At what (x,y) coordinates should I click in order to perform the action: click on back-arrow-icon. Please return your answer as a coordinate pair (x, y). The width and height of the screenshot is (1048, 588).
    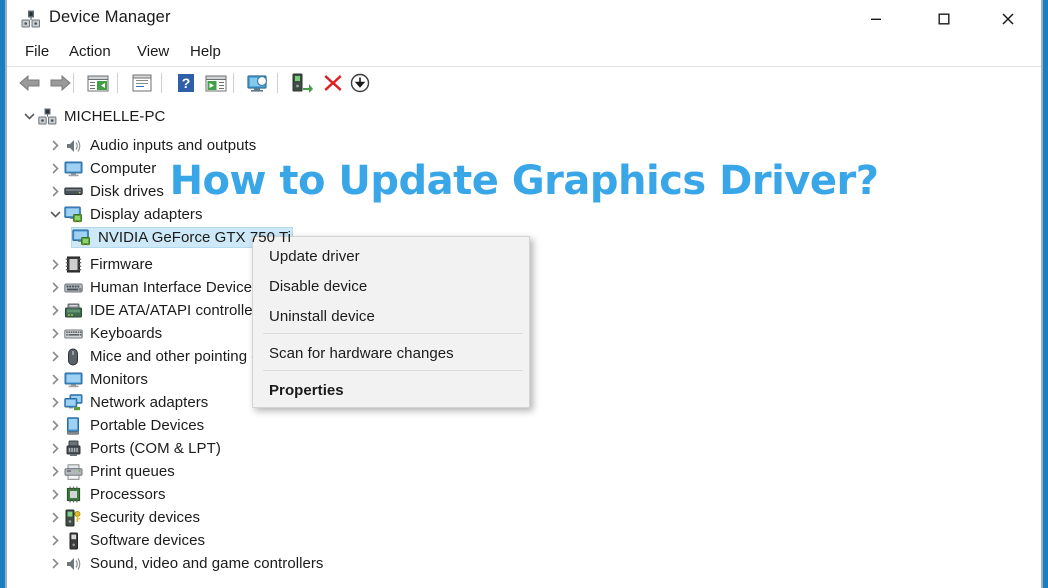
    Looking at the image, I should click on (29, 83).